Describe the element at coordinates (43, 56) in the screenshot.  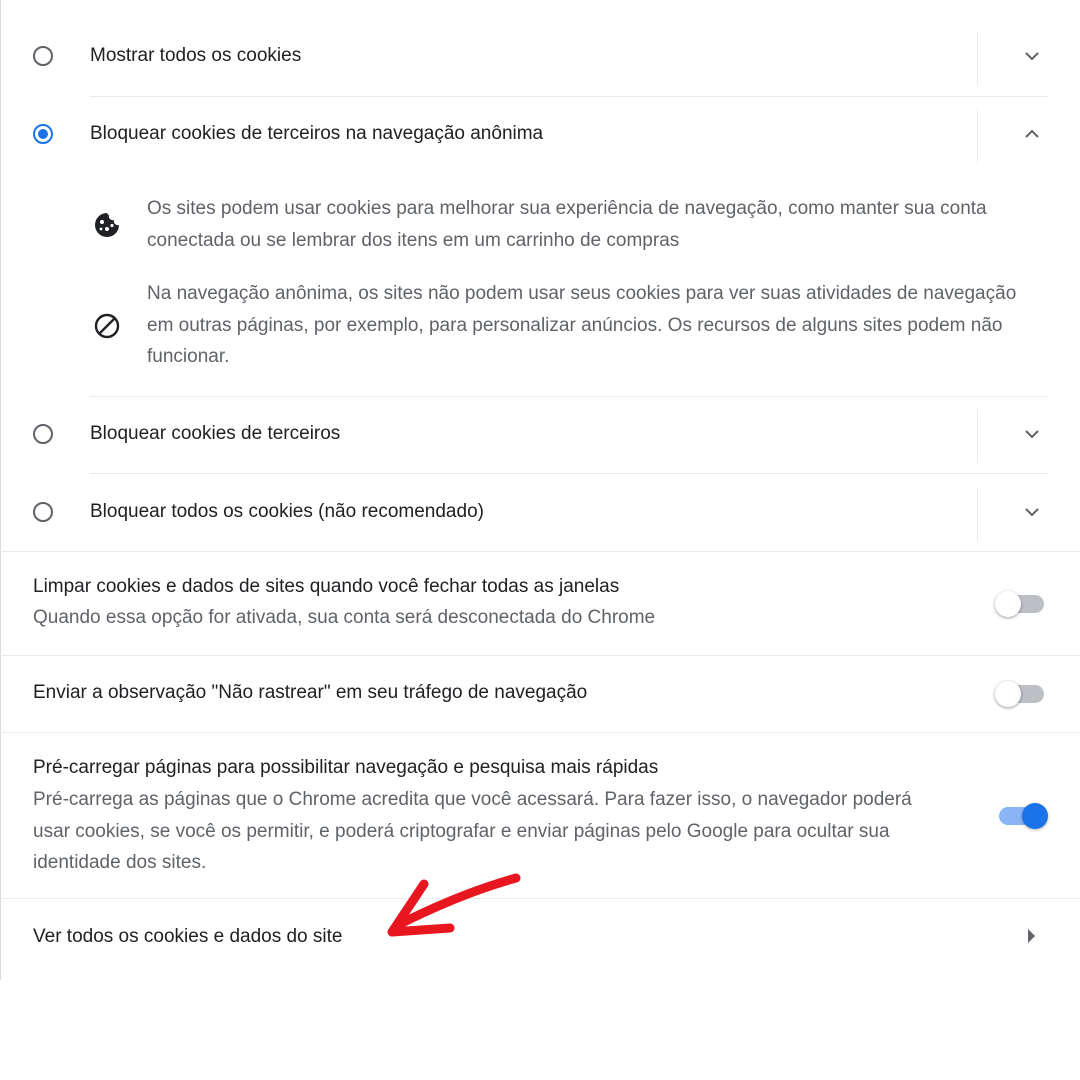
I see `radio-show-all-cookies` at that location.